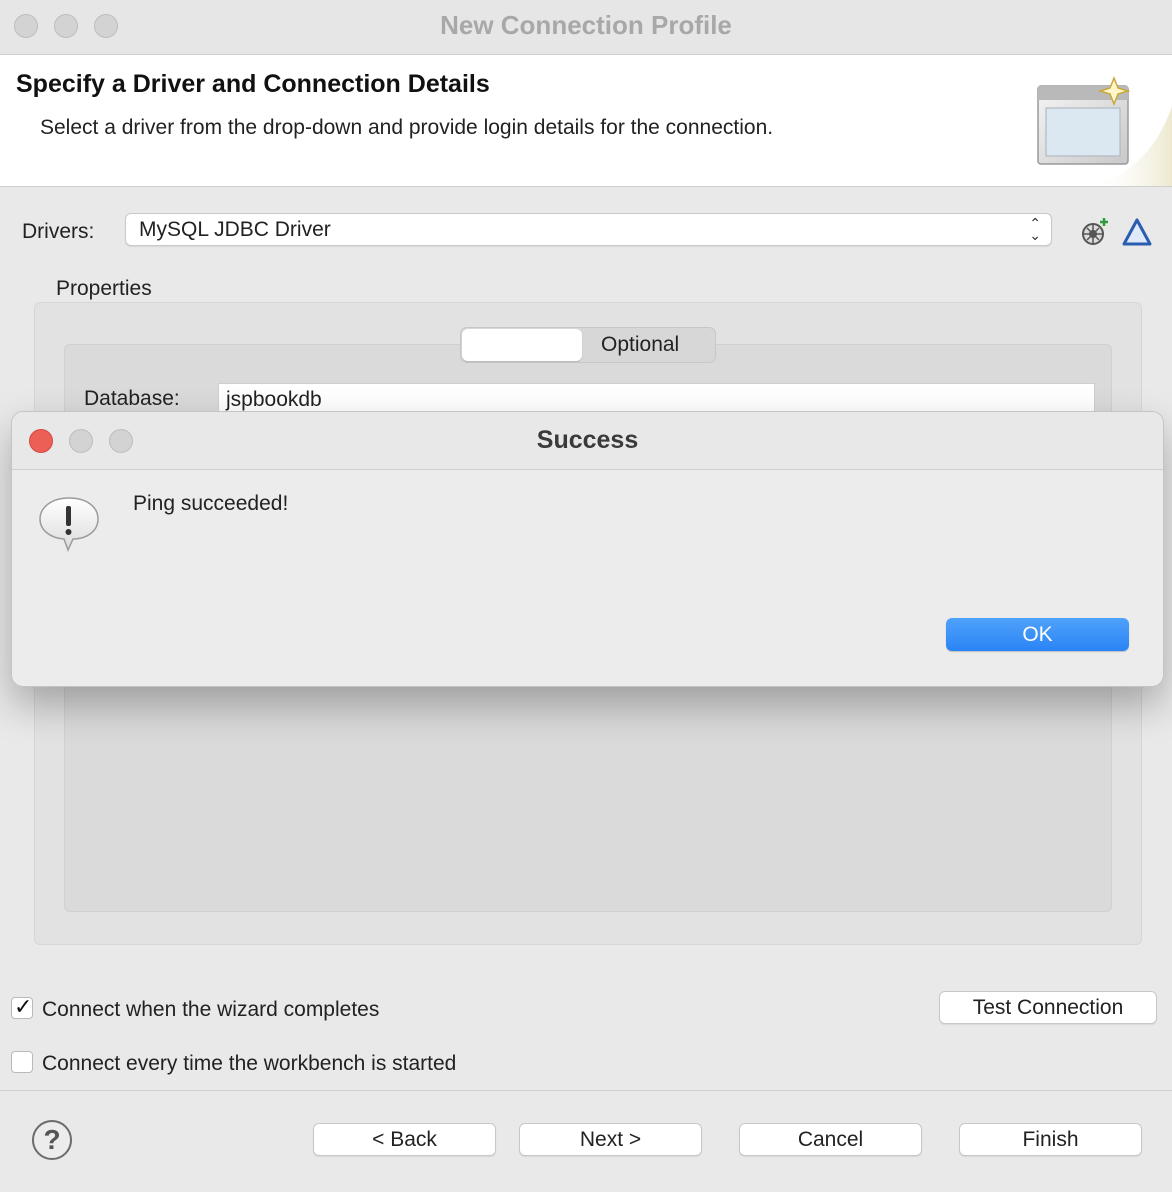 The image size is (1172, 1192). What do you see at coordinates (211, 503) in the screenshot?
I see `dialog-message: Ping succeeded!` at bounding box center [211, 503].